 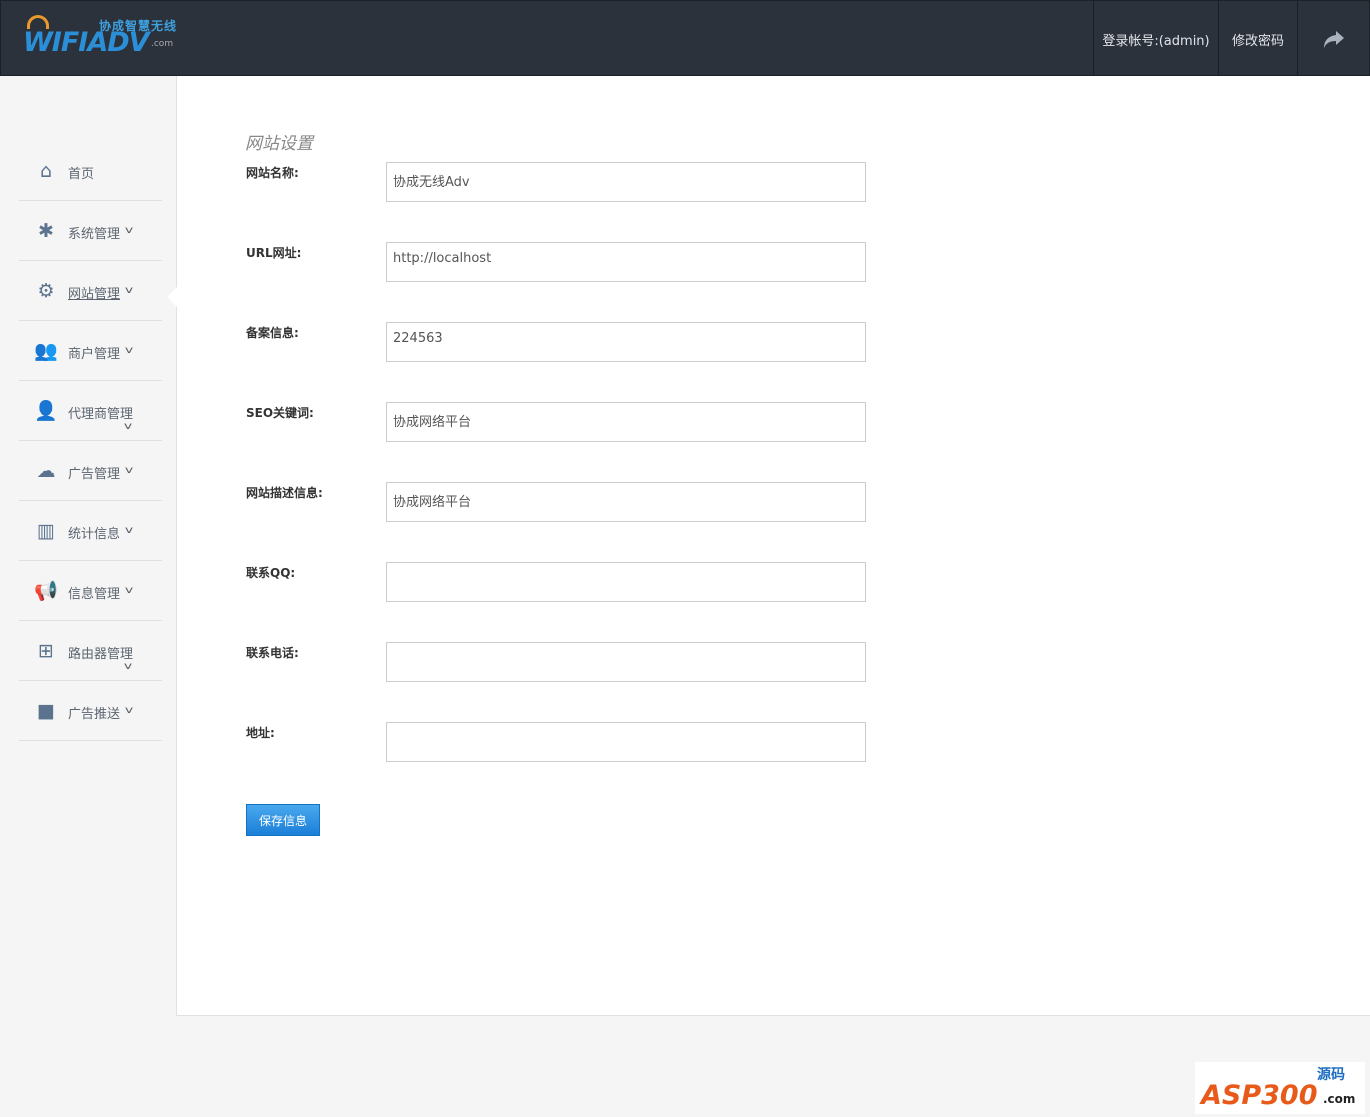 What do you see at coordinates (46, 291) in the screenshot?
I see `cogs-icon: ⚙` at bounding box center [46, 291].